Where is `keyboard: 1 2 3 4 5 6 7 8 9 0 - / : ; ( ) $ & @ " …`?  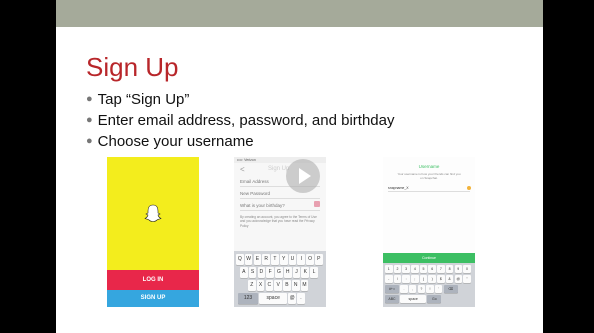 keyboard: 1 2 3 4 5 6 7 8 9 0 - / : ; ( ) $ & @ " … is located at coordinates (429, 285).